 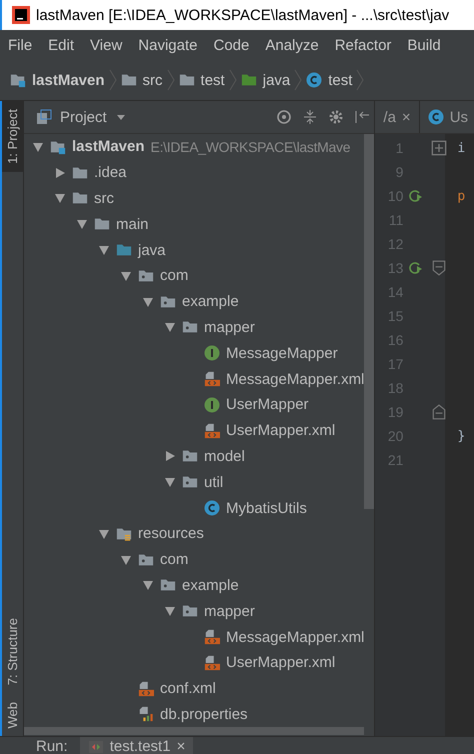 What do you see at coordinates (424, 45) in the screenshot?
I see `menu-item: Build` at bounding box center [424, 45].